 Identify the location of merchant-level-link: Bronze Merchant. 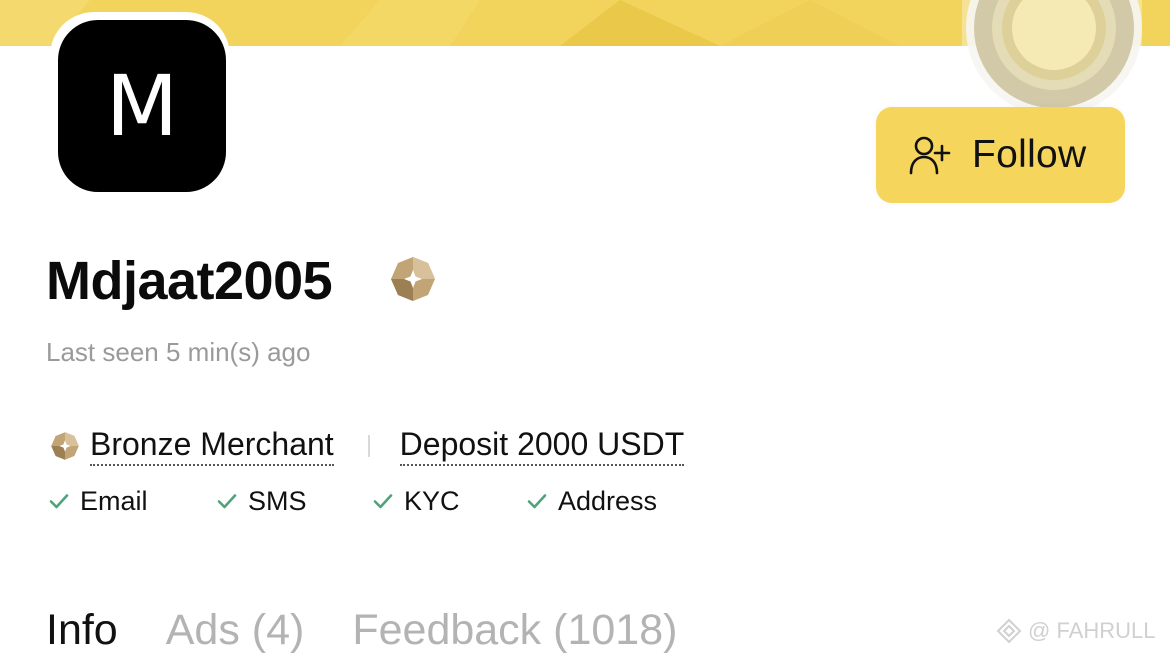
(212, 446).